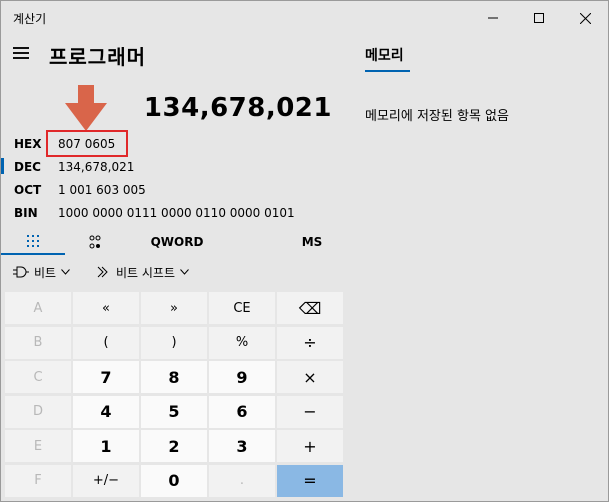  What do you see at coordinates (106, 446) in the screenshot?
I see `key-1: 1` at bounding box center [106, 446].